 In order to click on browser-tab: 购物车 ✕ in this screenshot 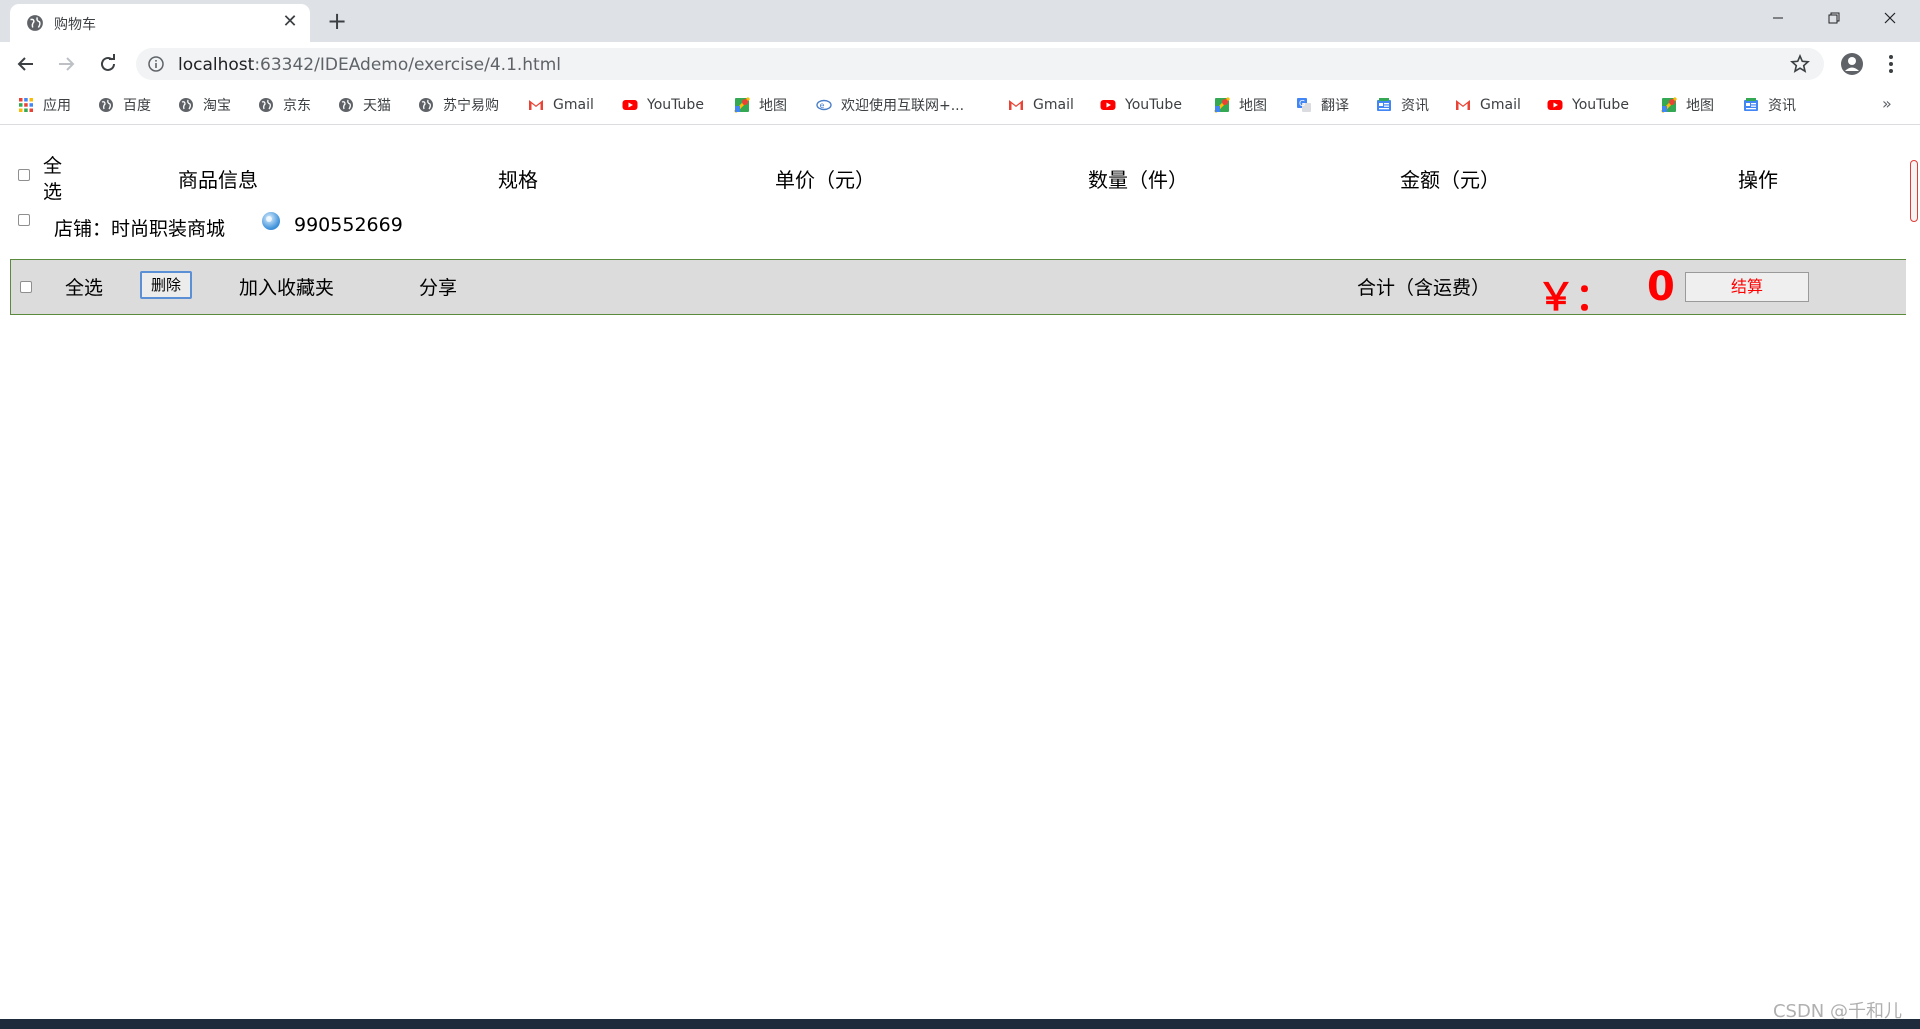, I will do `click(160, 23)`.